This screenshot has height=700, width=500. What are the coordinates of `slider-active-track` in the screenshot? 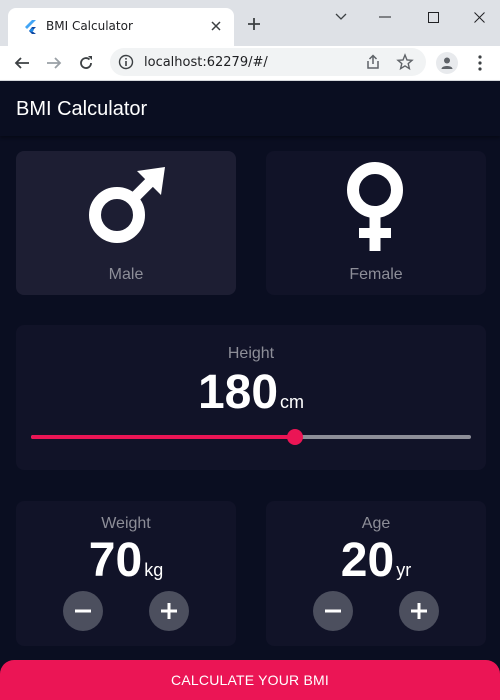 It's located at (163, 437).